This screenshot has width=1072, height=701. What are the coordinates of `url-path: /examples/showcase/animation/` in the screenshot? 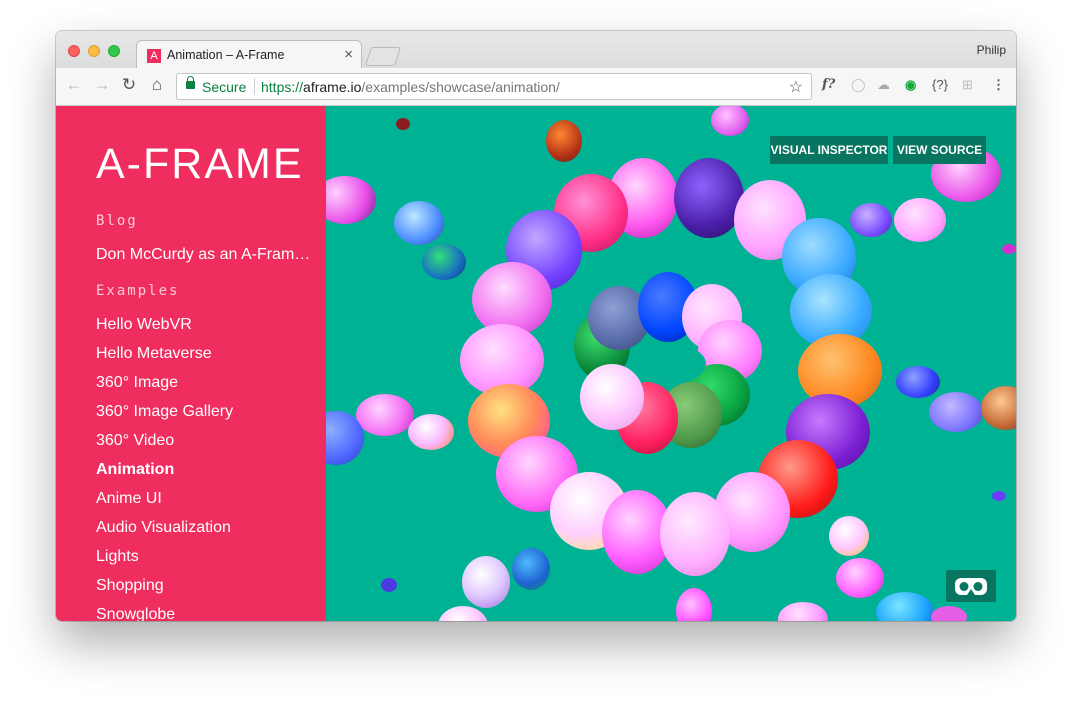 It's located at (460, 87).